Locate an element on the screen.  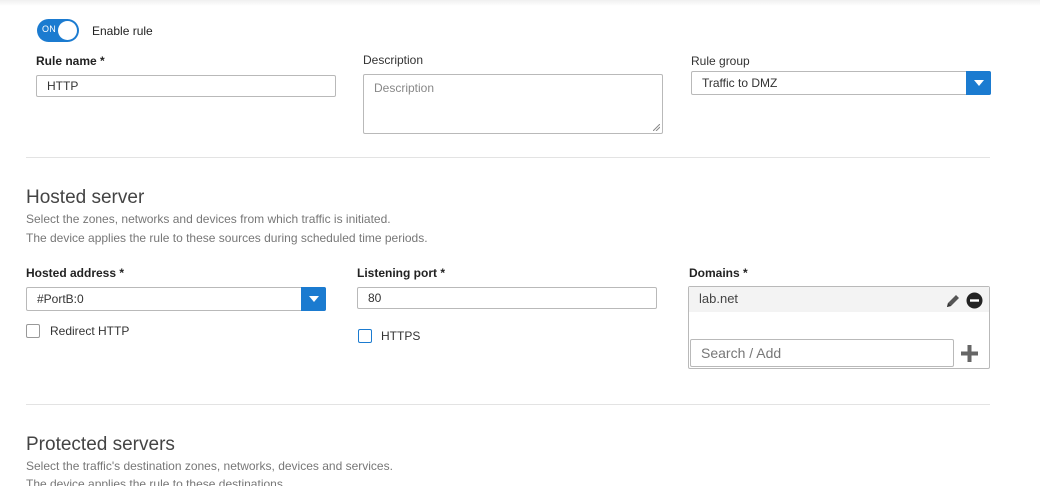
rule-name-input: HTTP is located at coordinates (186, 86).